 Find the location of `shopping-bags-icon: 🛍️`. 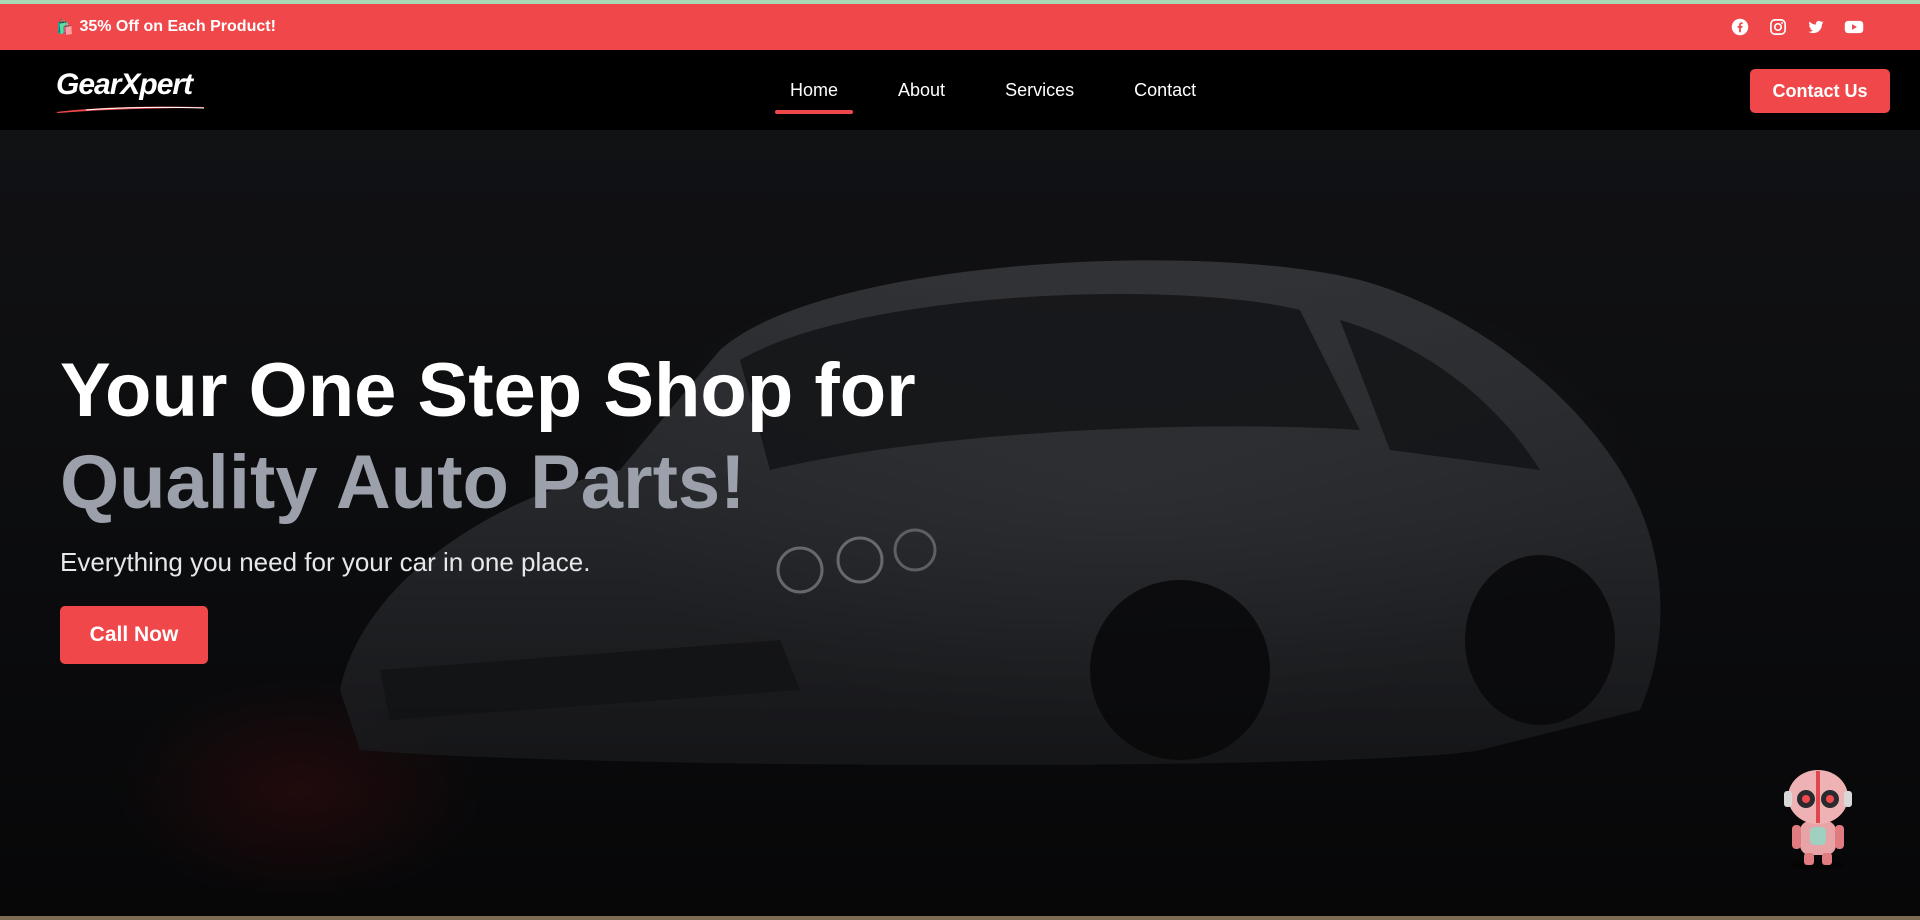

shopping-bags-icon: 🛍️ is located at coordinates (65, 26).